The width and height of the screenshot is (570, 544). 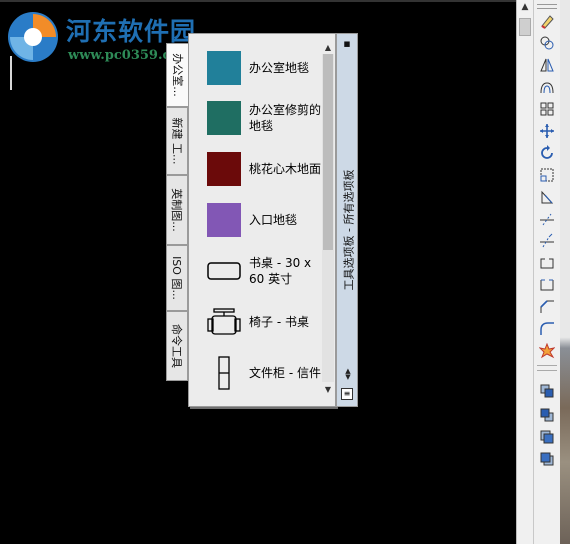 I want to click on draworder-front-icon, so click(x=547, y=391).